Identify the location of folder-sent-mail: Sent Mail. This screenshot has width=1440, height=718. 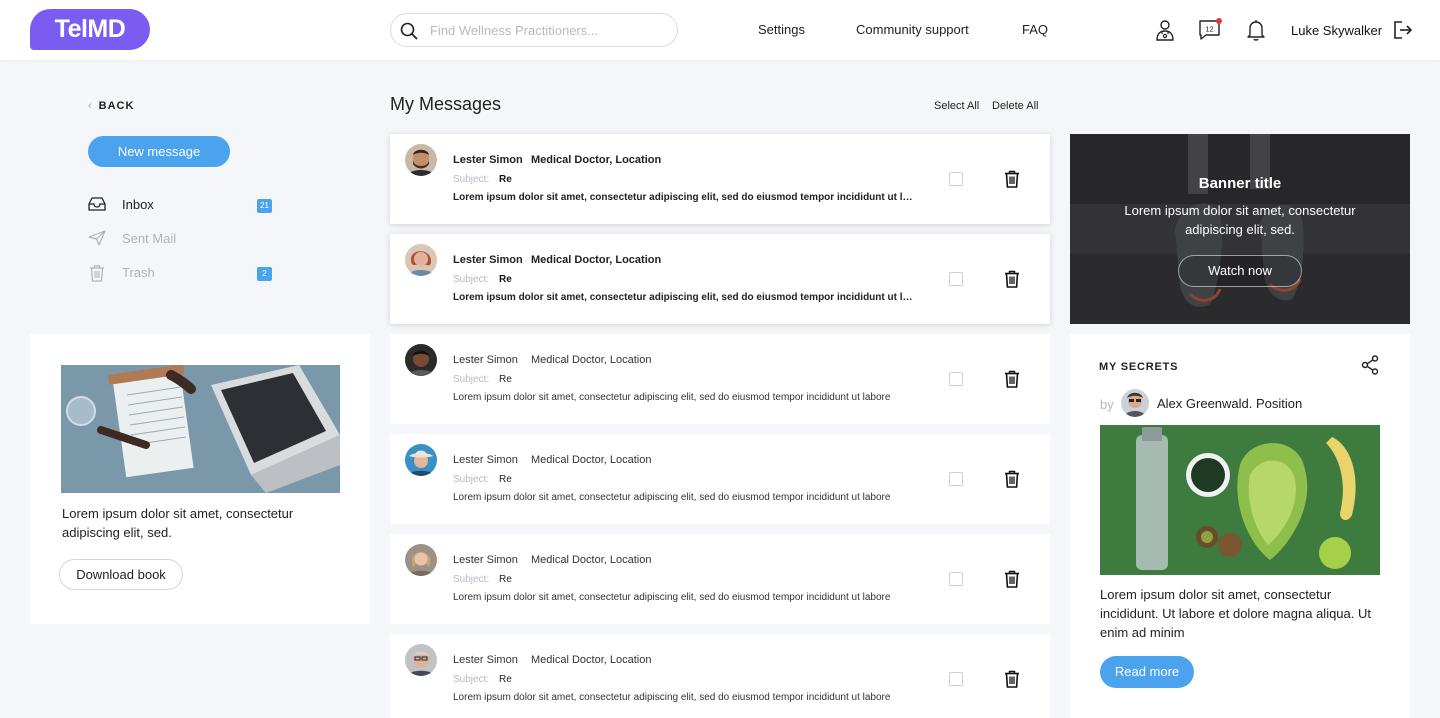
(183, 238).